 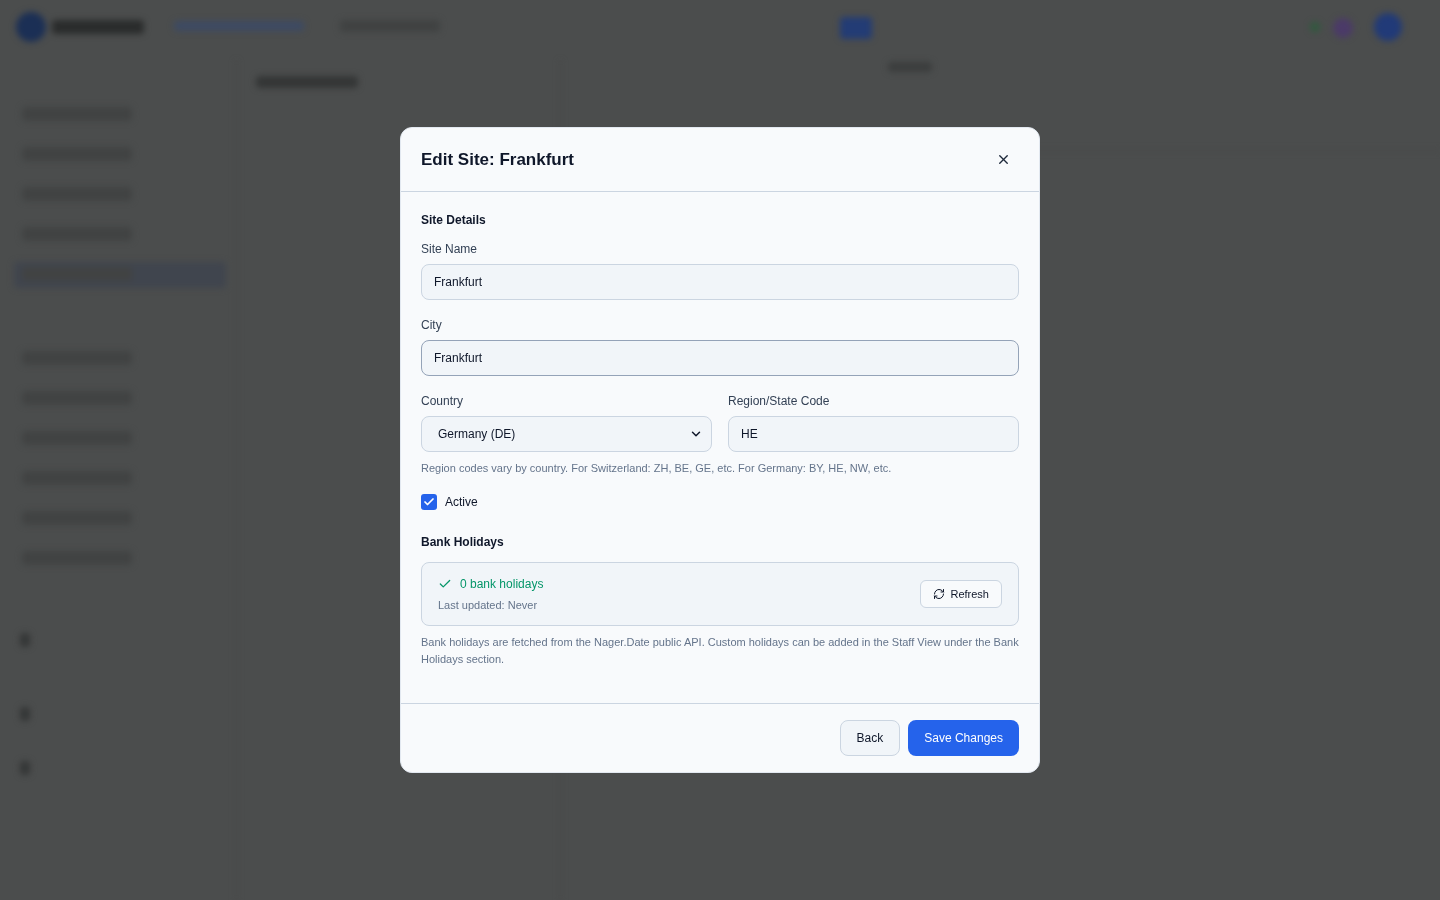 What do you see at coordinates (443, 401) in the screenshot?
I see `field-label: Country` at bounding box center [443, 401].